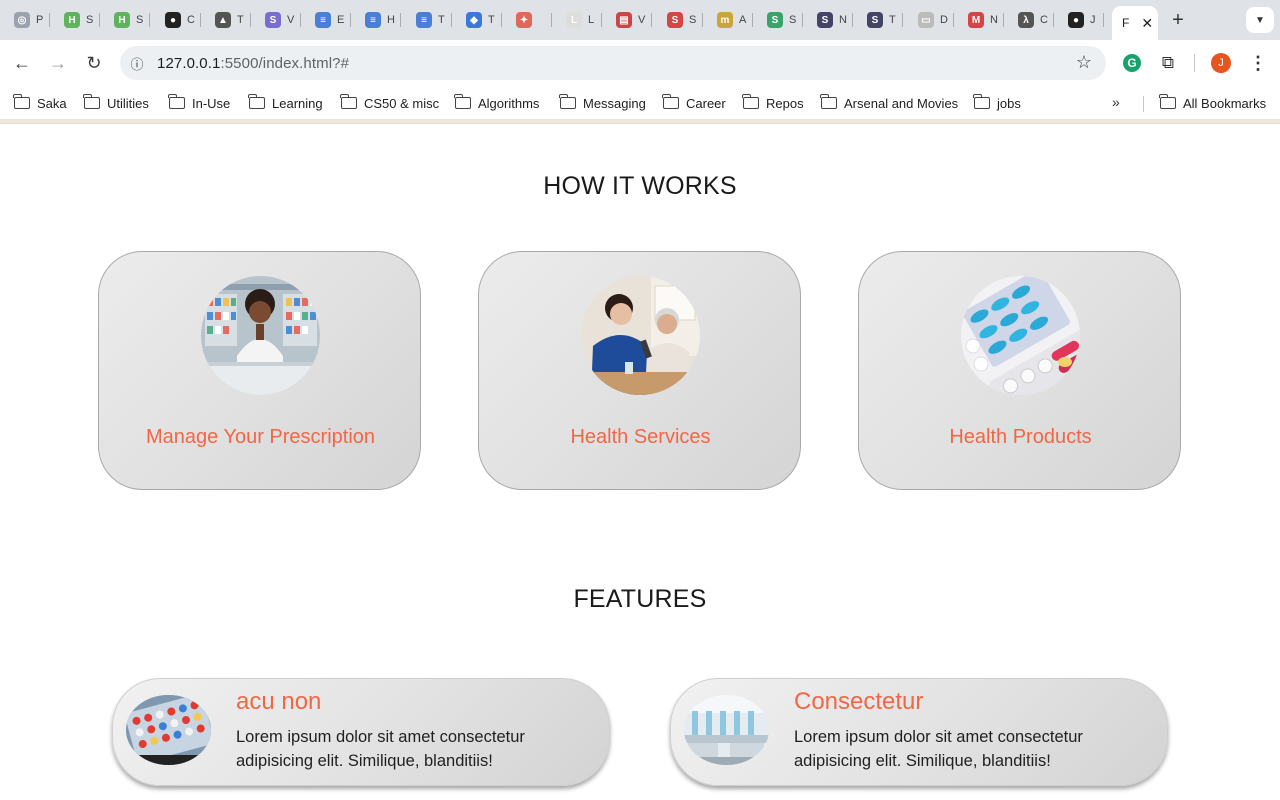 Image resolution: width=1280 pixels, height=800 pixels. What do you see at coordinates (279, 701) in the screenshot?
I see `feature-title: acu non` at bounding box center [279, 701].